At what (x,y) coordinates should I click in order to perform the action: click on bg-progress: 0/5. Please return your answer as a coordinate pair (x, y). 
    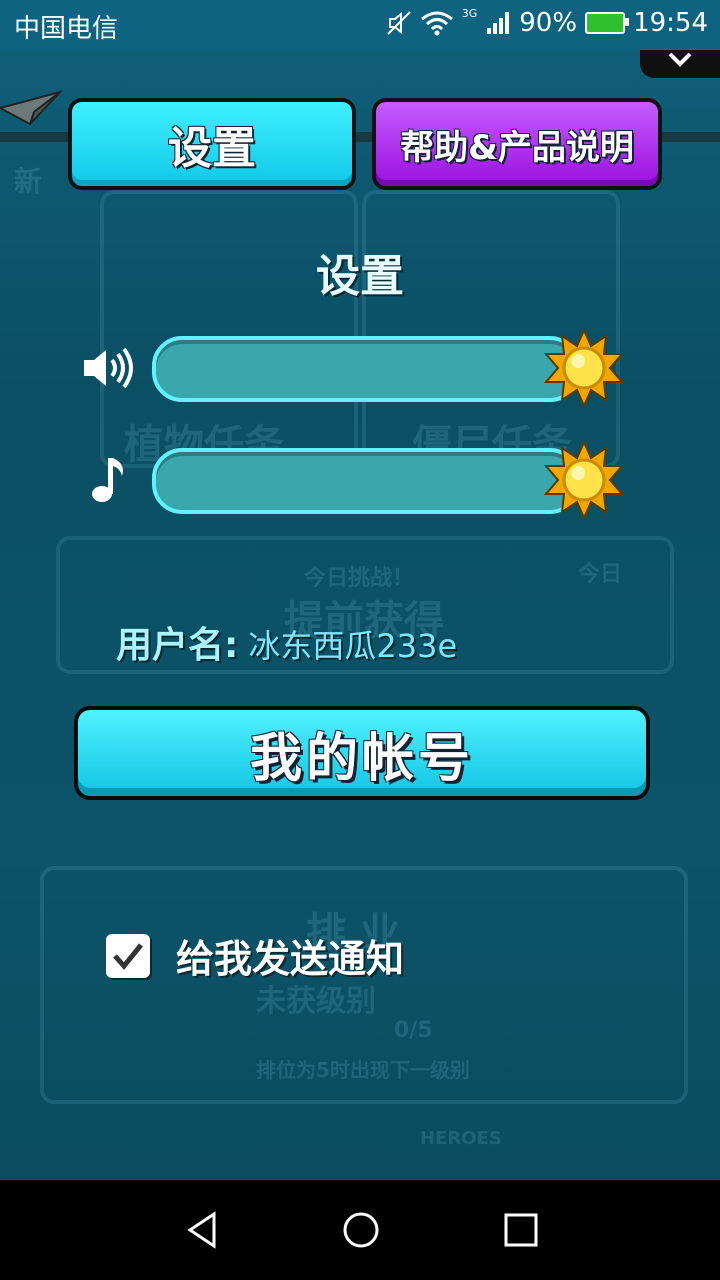
    Looking at the image, I should click on (413, 1030).